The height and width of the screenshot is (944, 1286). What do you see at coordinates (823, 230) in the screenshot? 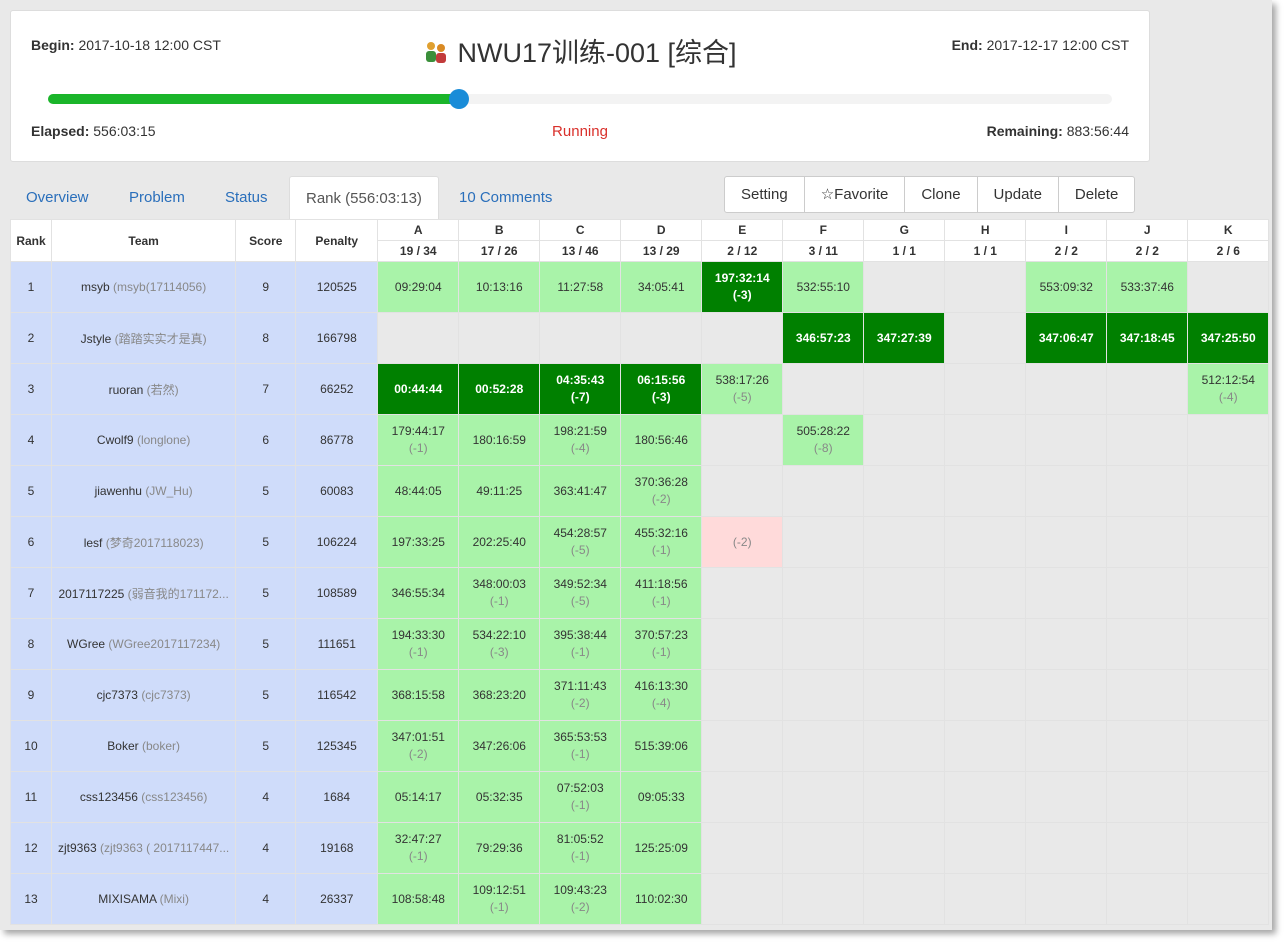
I see `problem-header-f: F` at bounding box center [823, 230].